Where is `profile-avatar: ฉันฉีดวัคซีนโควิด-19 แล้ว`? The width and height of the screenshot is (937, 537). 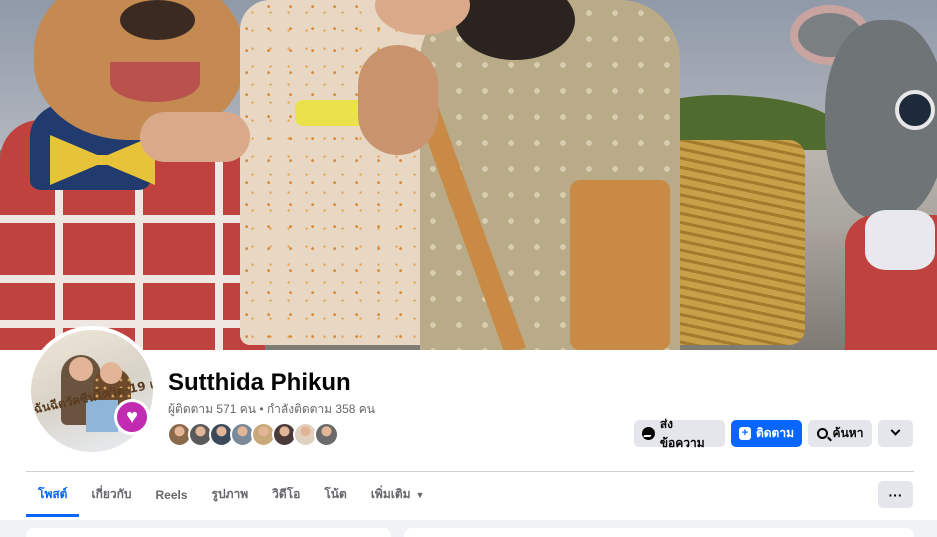 profile-avatar: ฉันฉีดวัคซีนโควิด-19 แล้ว is located at coordinates (92, 391).